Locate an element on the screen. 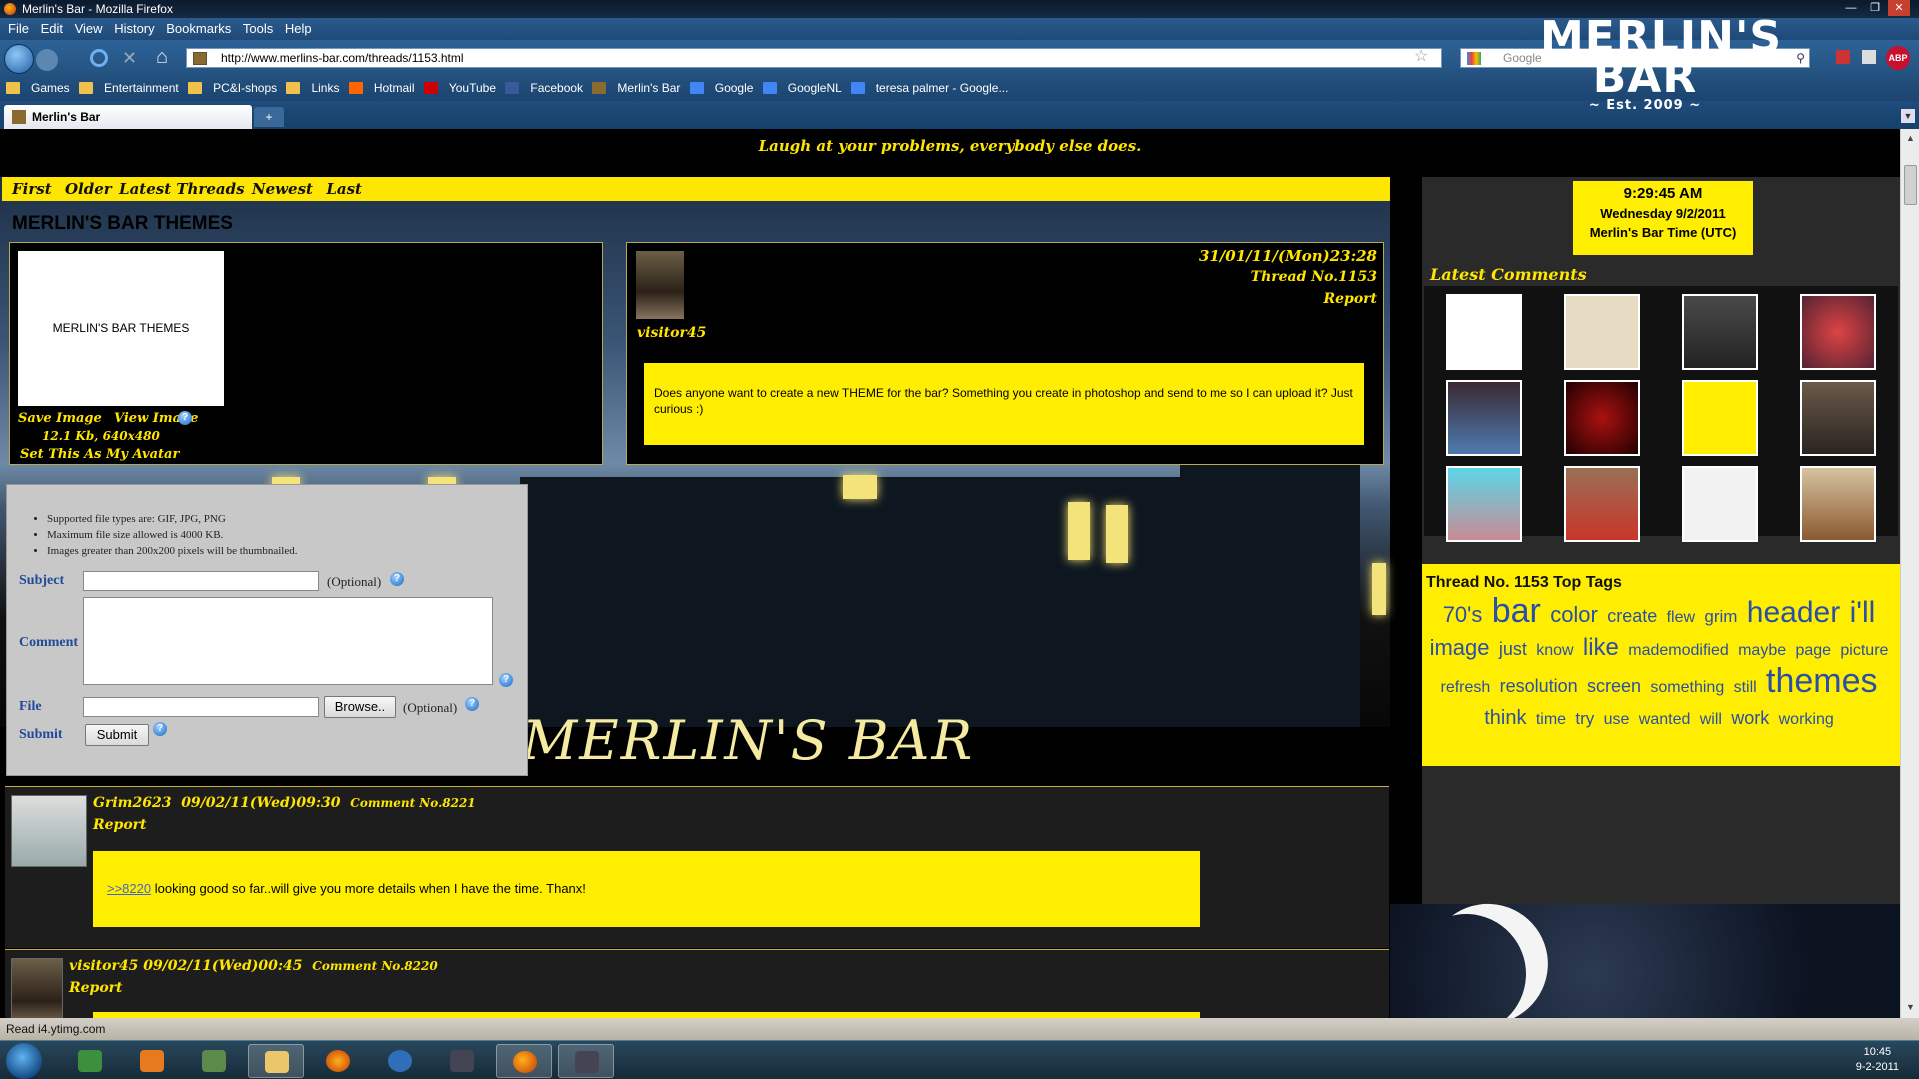 Image resolution: width=1919 pixels, height=1079 pixels. tag-link: still is located at coordinates (1745, 687).